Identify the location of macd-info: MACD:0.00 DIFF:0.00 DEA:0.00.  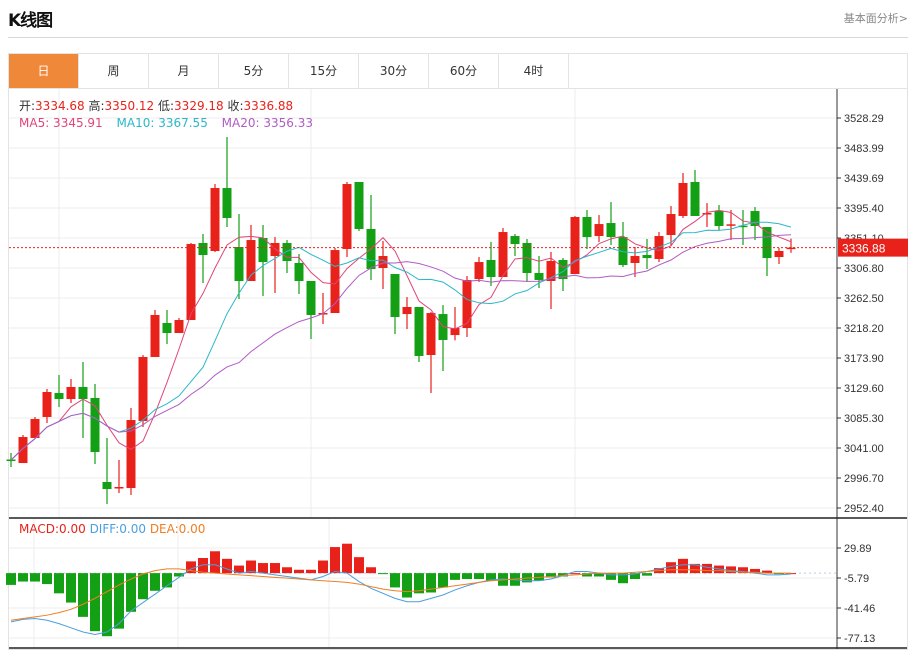
(112, 529).